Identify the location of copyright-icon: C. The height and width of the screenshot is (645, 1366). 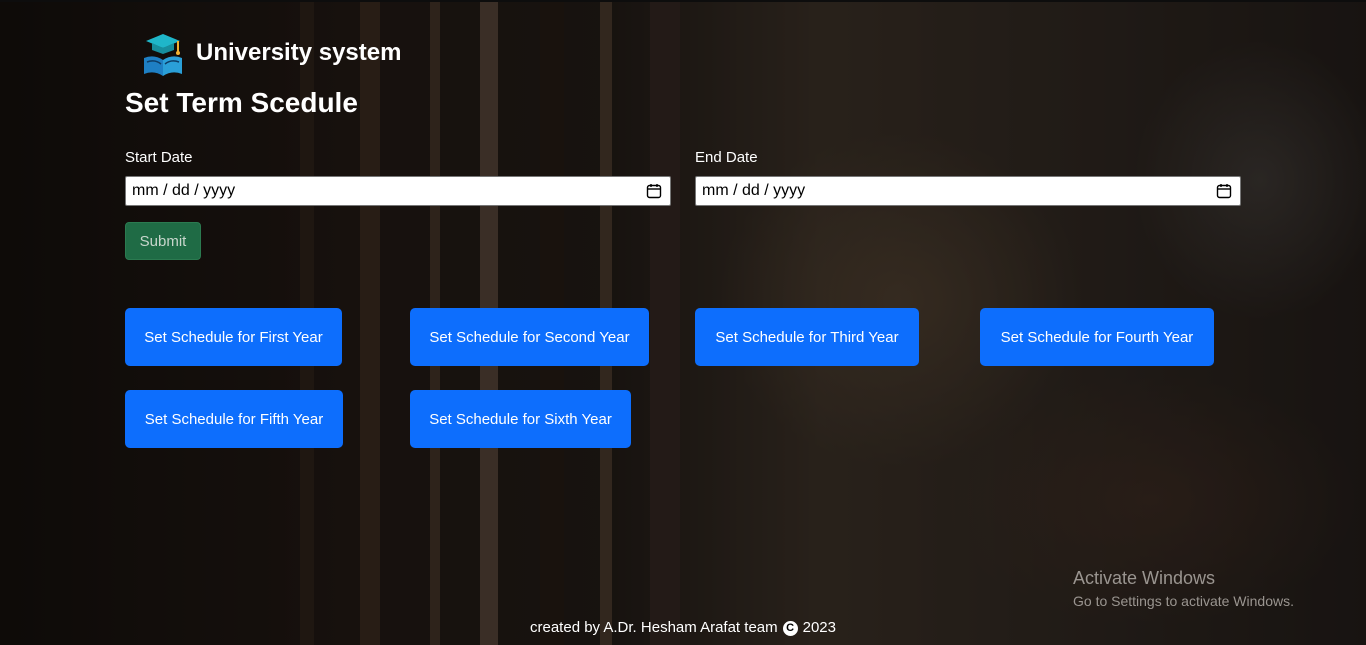
(790, 628).